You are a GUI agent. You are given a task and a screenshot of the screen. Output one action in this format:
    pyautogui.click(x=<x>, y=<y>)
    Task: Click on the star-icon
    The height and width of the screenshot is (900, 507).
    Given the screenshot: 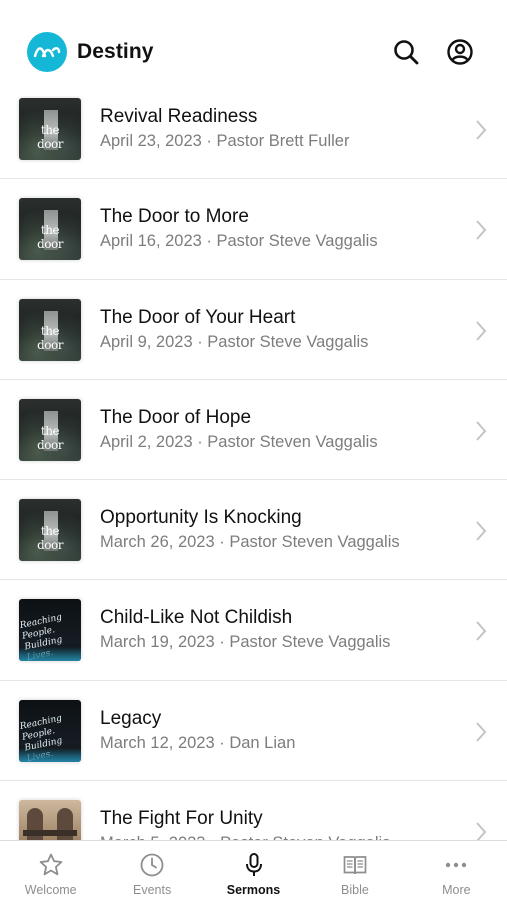 What is the action you would take?
    pyautogui.click(x=51, y=865)
    